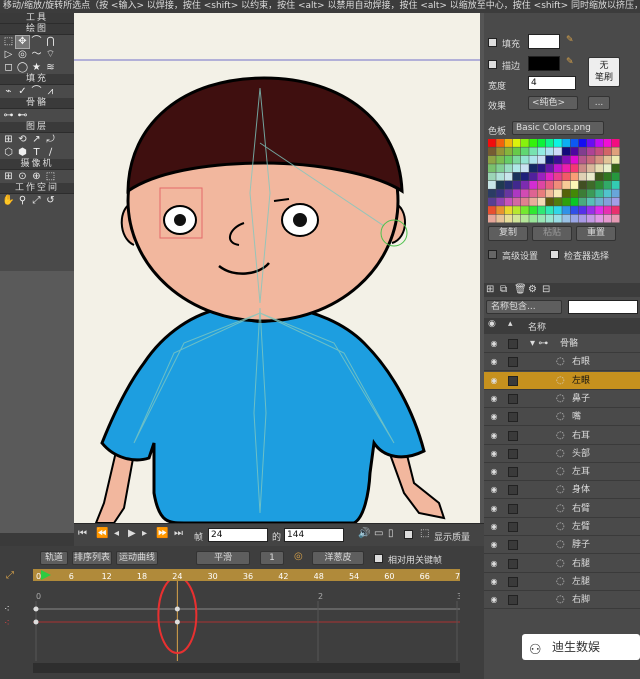 This screenshot has height=679, width=640. I want to click on layer-row: ◉ ◌ 头部, so click(562, 454).